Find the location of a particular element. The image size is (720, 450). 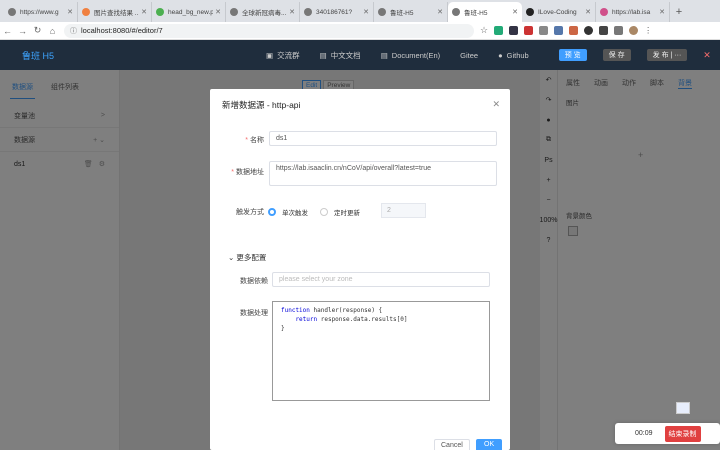

browser-tab: 图片查找结果 ... ✕ is located at coordinates (115, 12).